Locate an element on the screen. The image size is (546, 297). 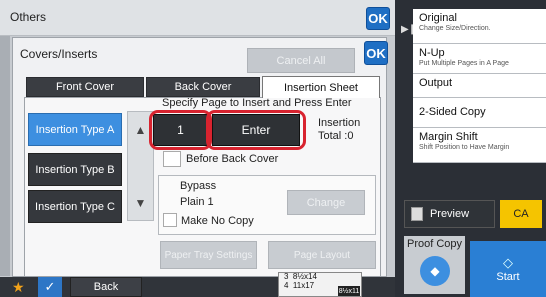
tab-insertion-sheet: Insertion Sheet is located at coordinates (321, 87).